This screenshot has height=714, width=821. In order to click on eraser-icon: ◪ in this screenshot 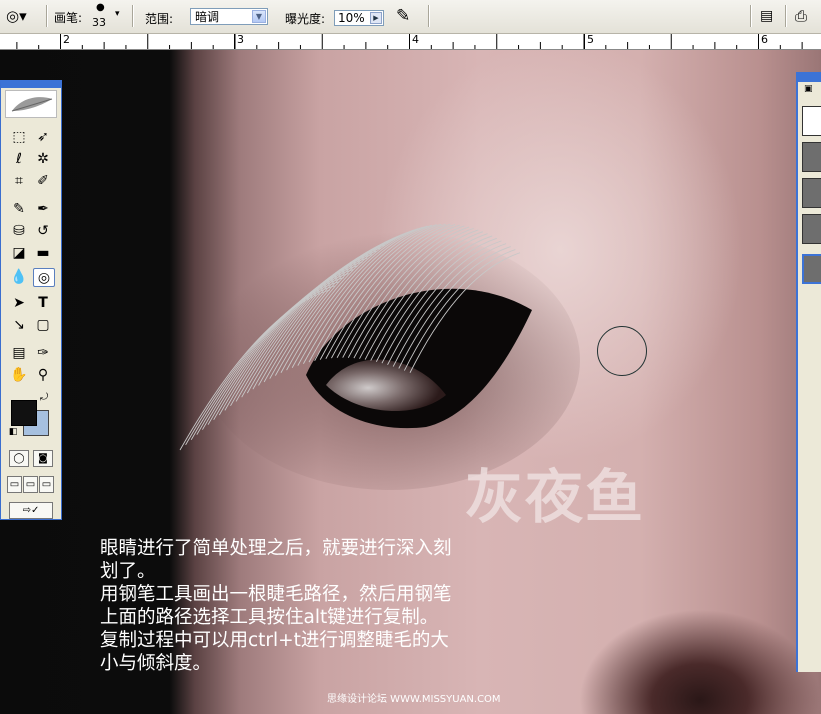, I will do `click(19, 253)`.